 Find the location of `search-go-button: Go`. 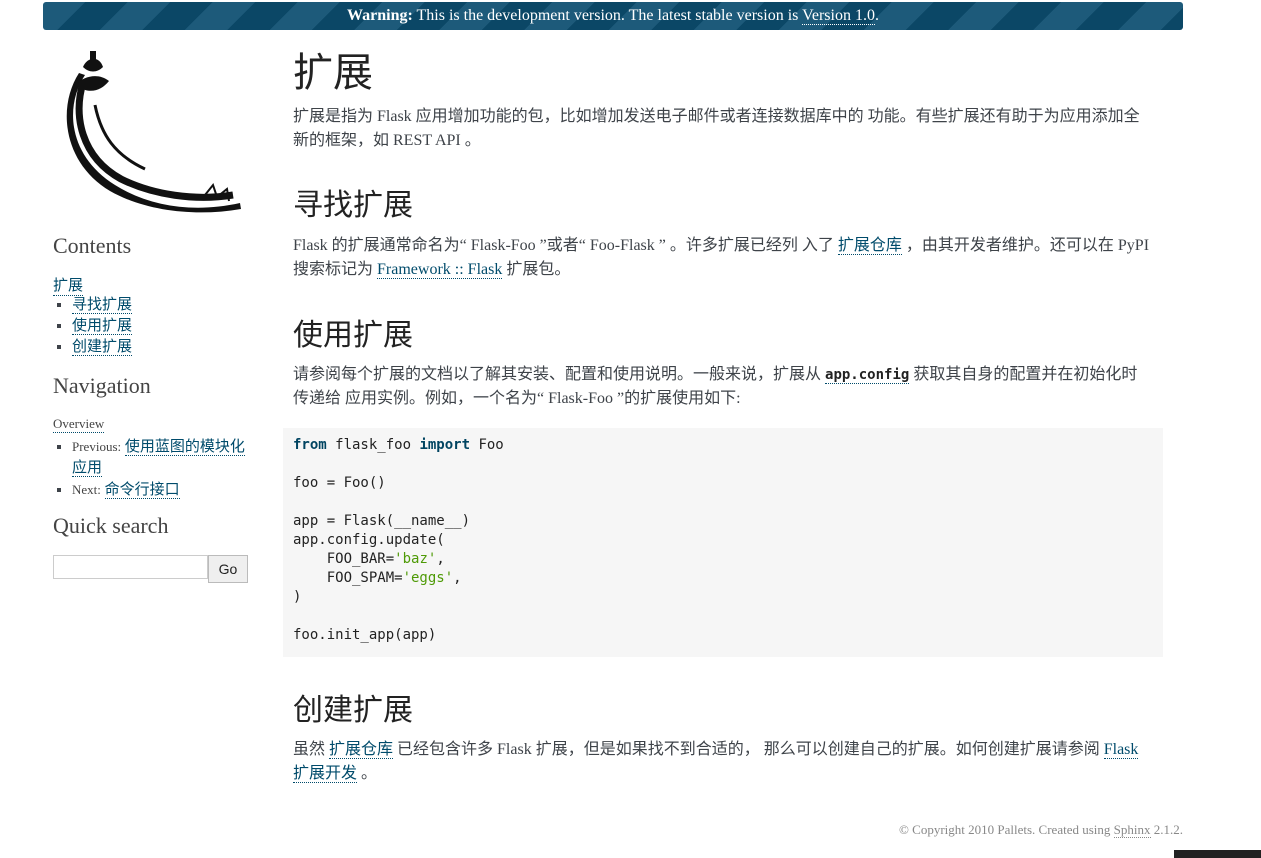

search-go-button: Go is located at coordinates (228, 569).